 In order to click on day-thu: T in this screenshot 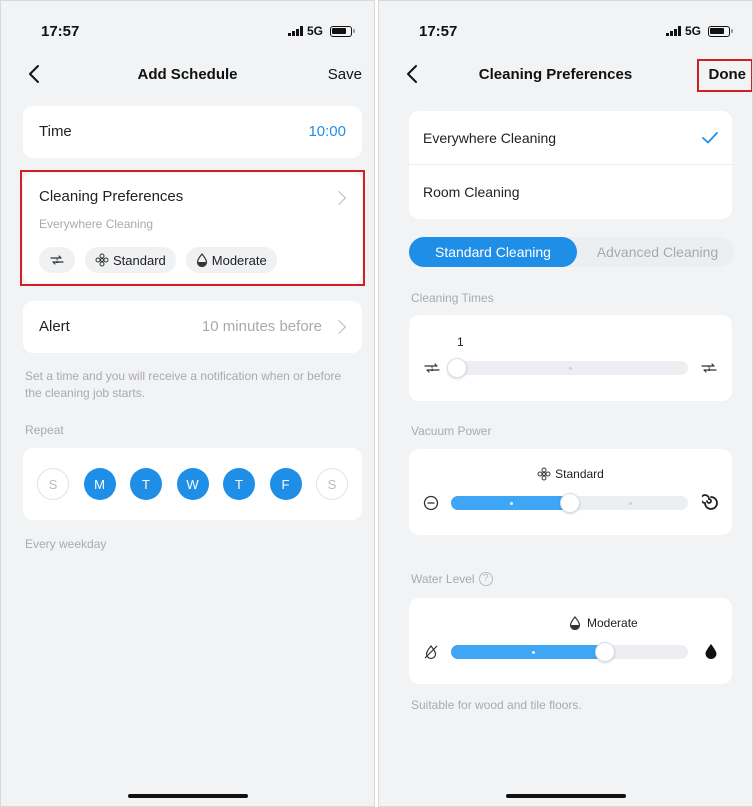, I will do `click(239, 484)`.